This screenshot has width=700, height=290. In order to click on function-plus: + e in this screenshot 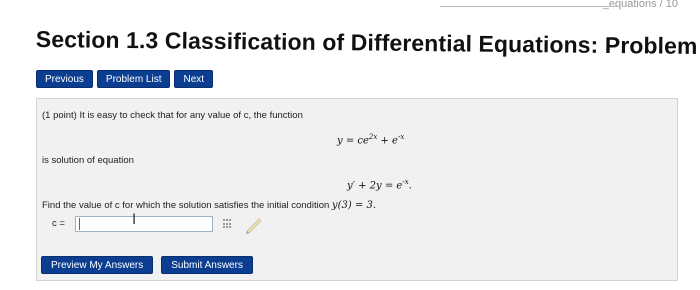, I will do `click(387, 141)`.